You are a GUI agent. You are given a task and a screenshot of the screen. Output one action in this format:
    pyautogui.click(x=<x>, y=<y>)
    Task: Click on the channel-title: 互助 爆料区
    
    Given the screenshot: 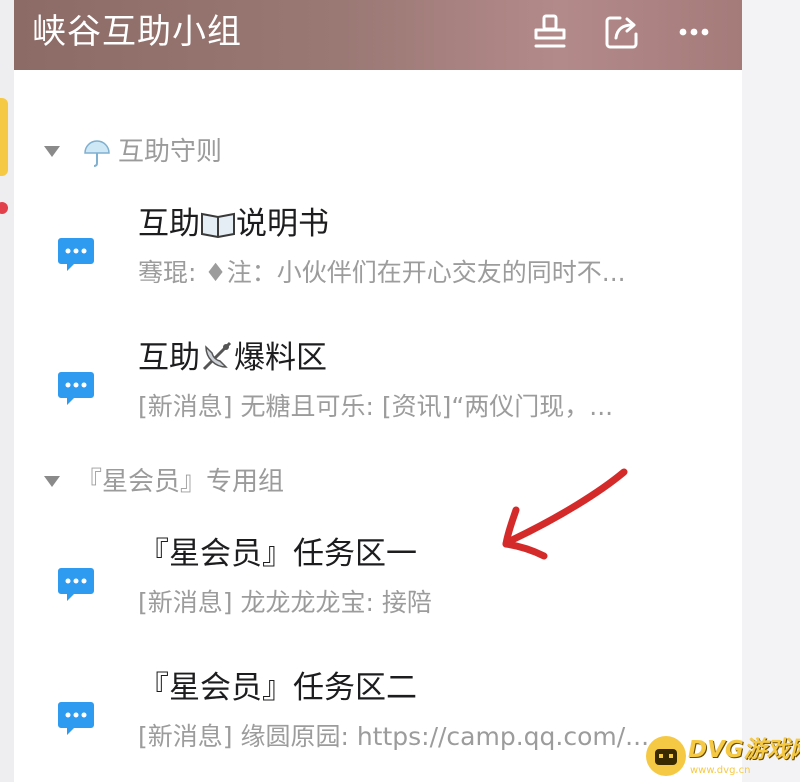 What is the action you would take?
    pyautogui.click(x=232, y=358)
    